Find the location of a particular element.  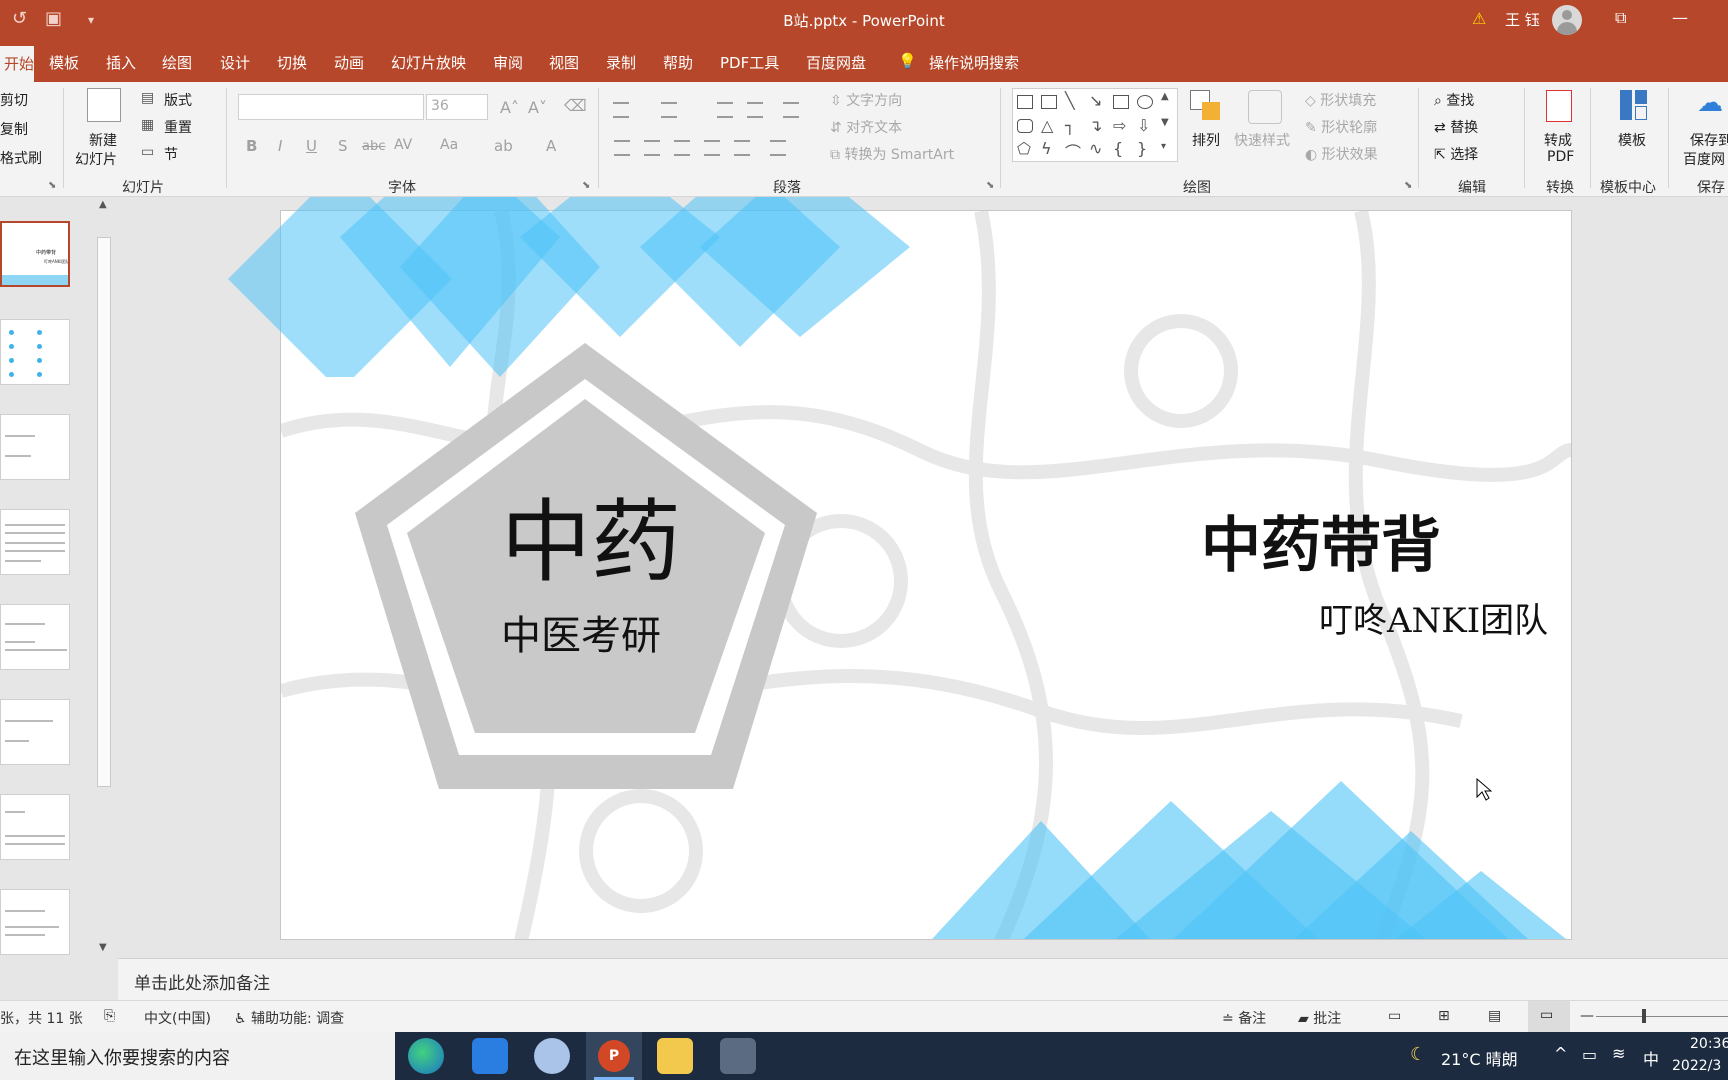

slide-subtitle: 叮咚ANKI团队 is located at coordinates (1433, 617).